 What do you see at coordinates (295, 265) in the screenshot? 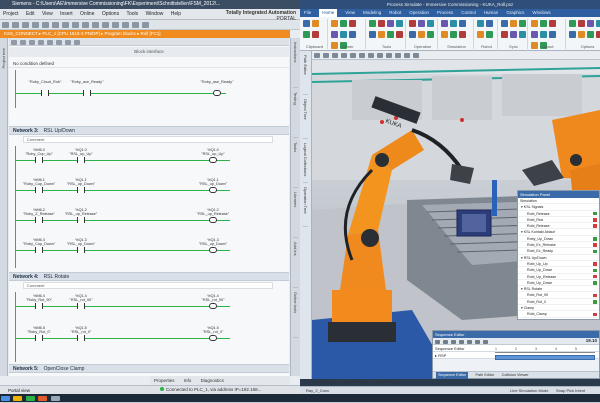
I see `tab-add-ins: Add-ins` at bounding box center [295, 265].